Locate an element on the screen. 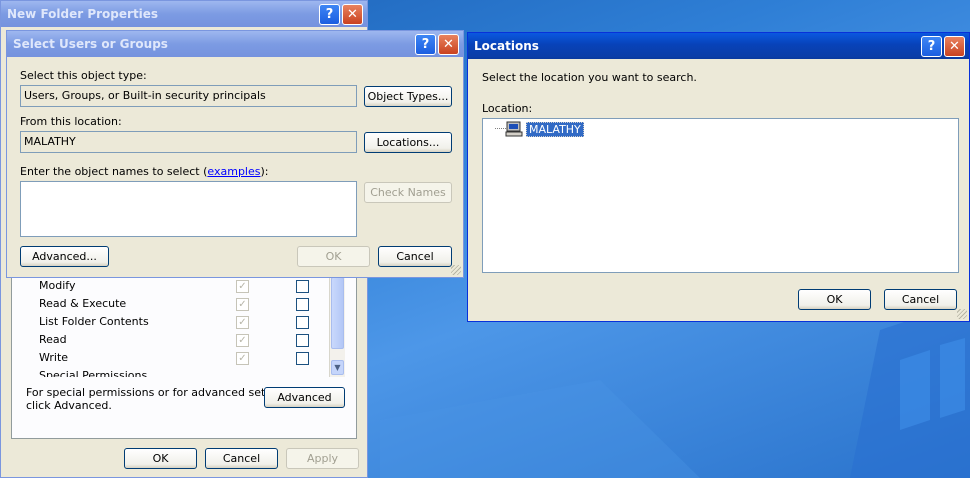 The height and width of the screenshot is (478, 970). scroll-thumb is located at coordinates (337, 313).